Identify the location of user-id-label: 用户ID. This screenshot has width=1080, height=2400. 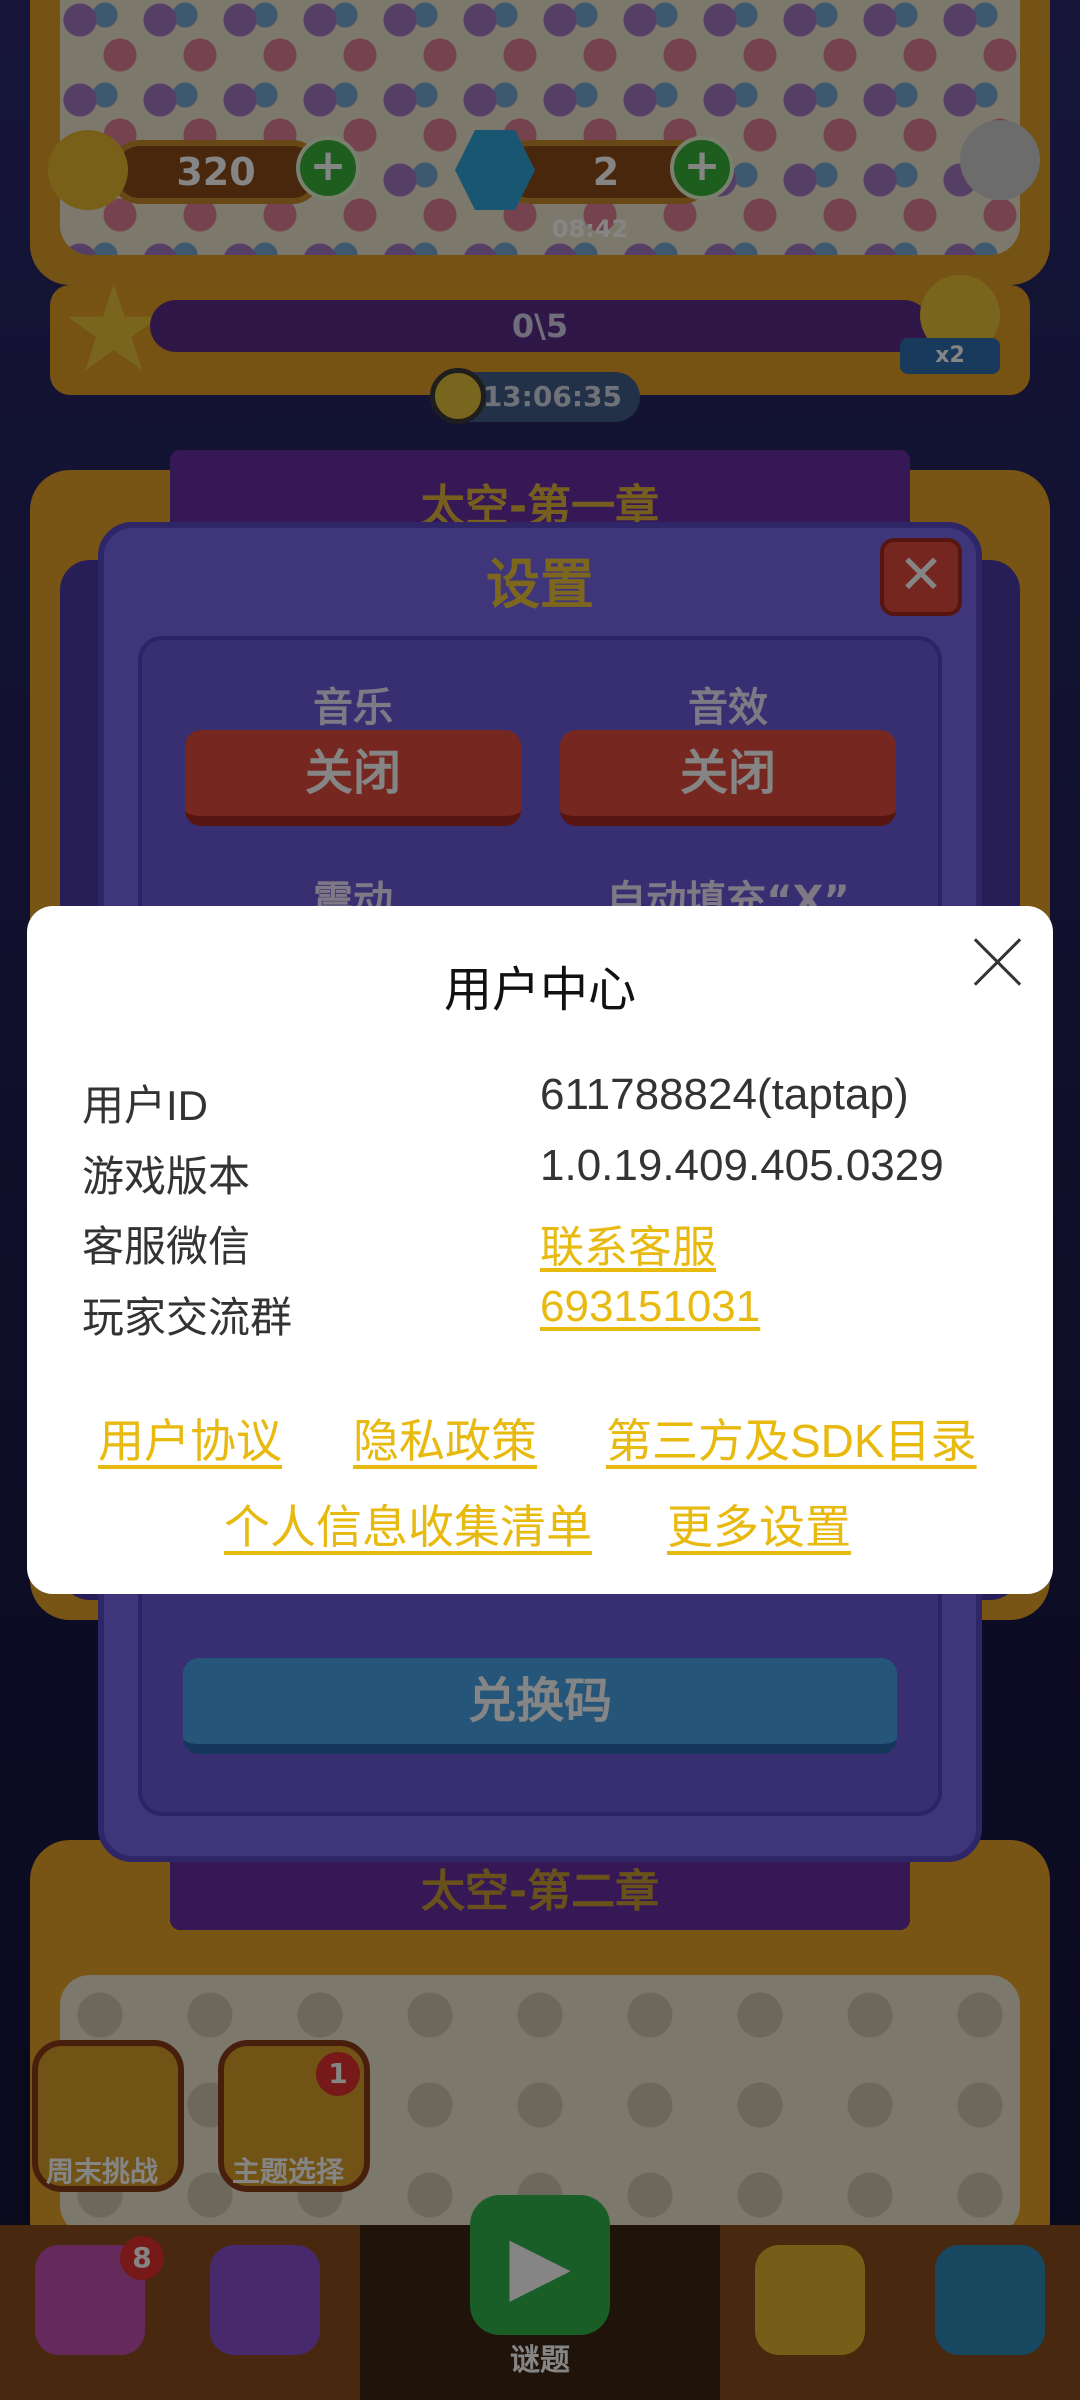
(145, 1105).